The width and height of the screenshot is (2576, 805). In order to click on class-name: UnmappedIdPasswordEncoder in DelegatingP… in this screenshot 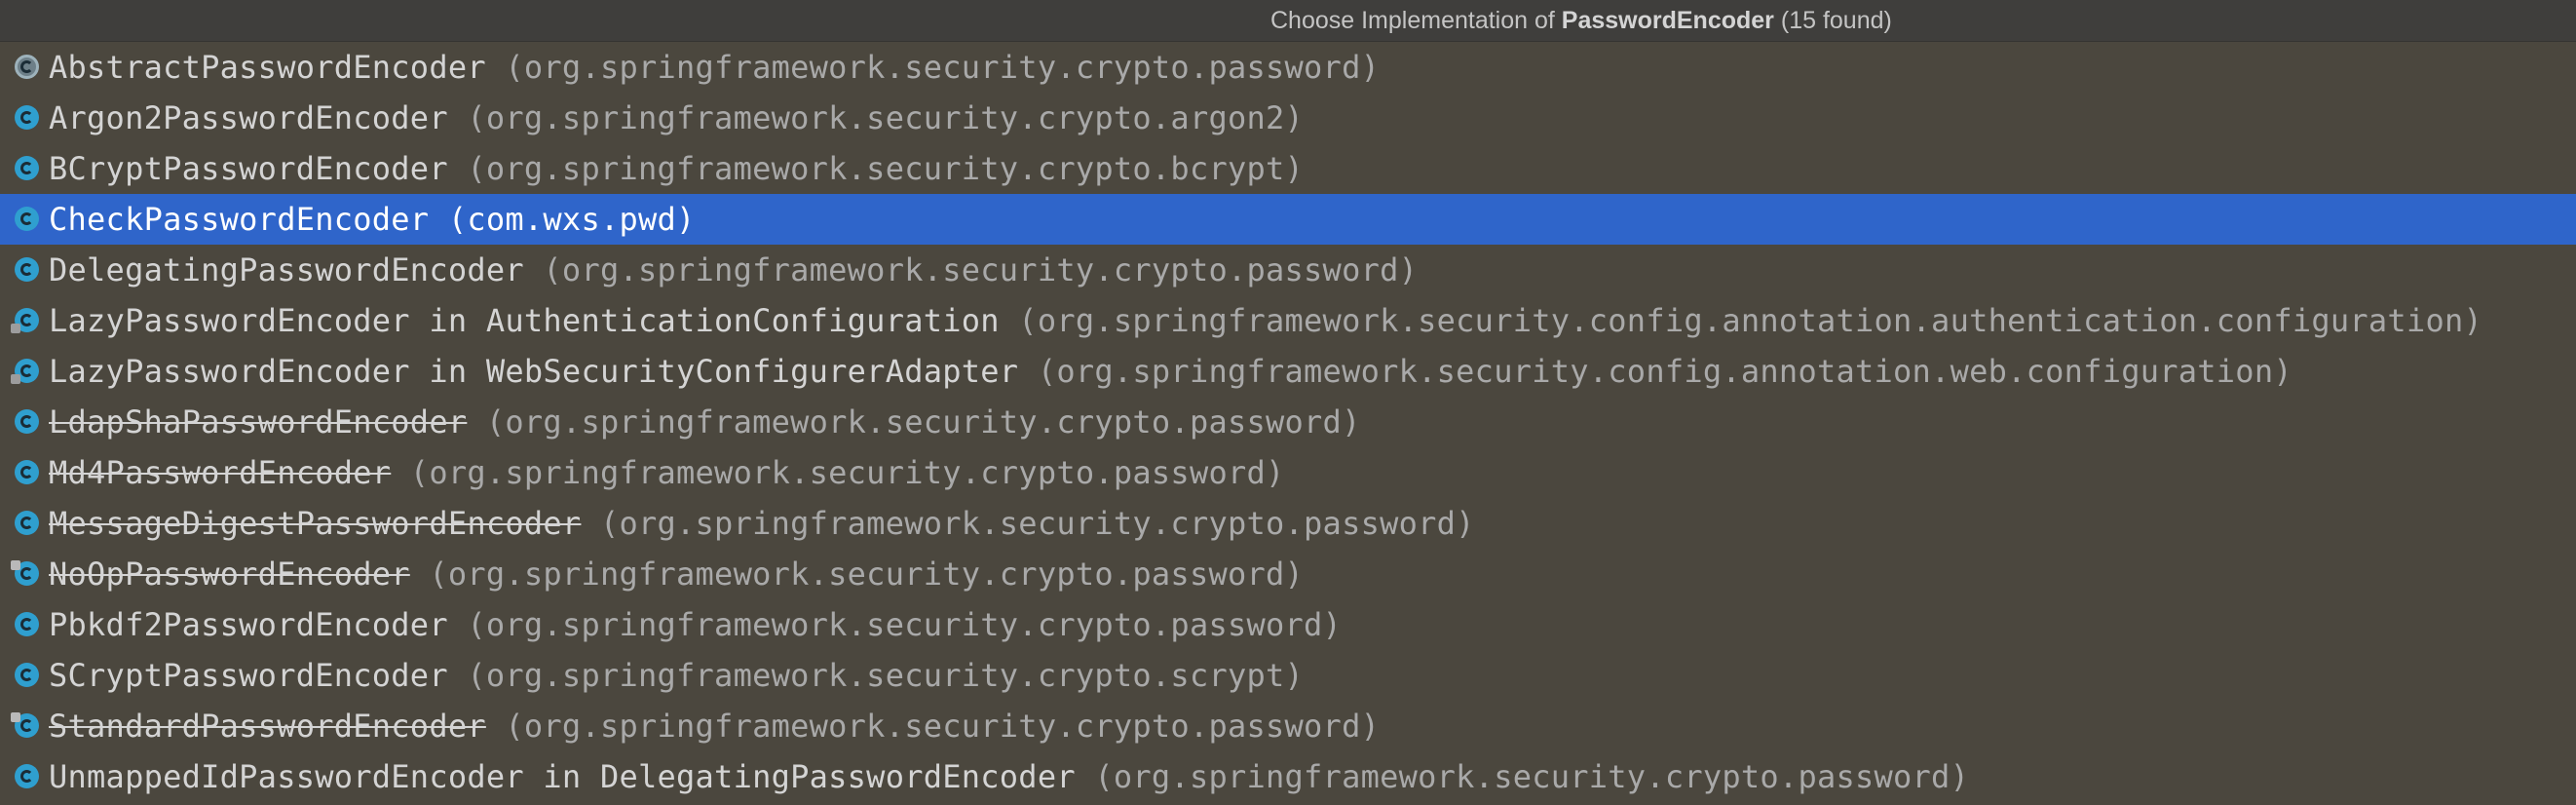, I will do `click(562, 776)`.